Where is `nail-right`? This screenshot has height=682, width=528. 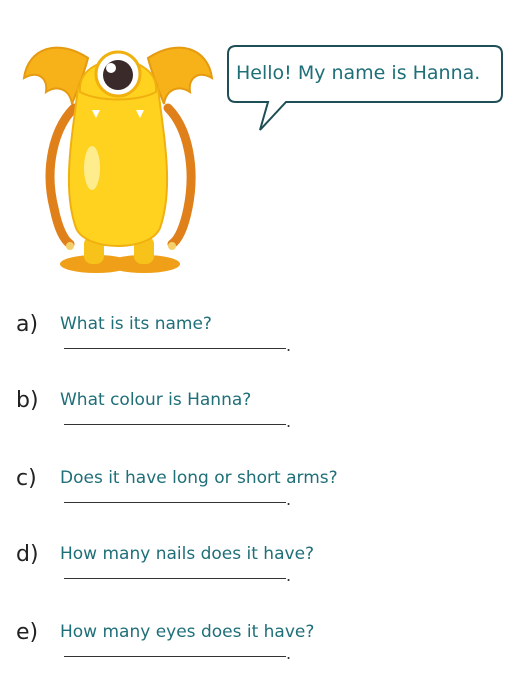 nail-right is located at coordinates (172, 246).